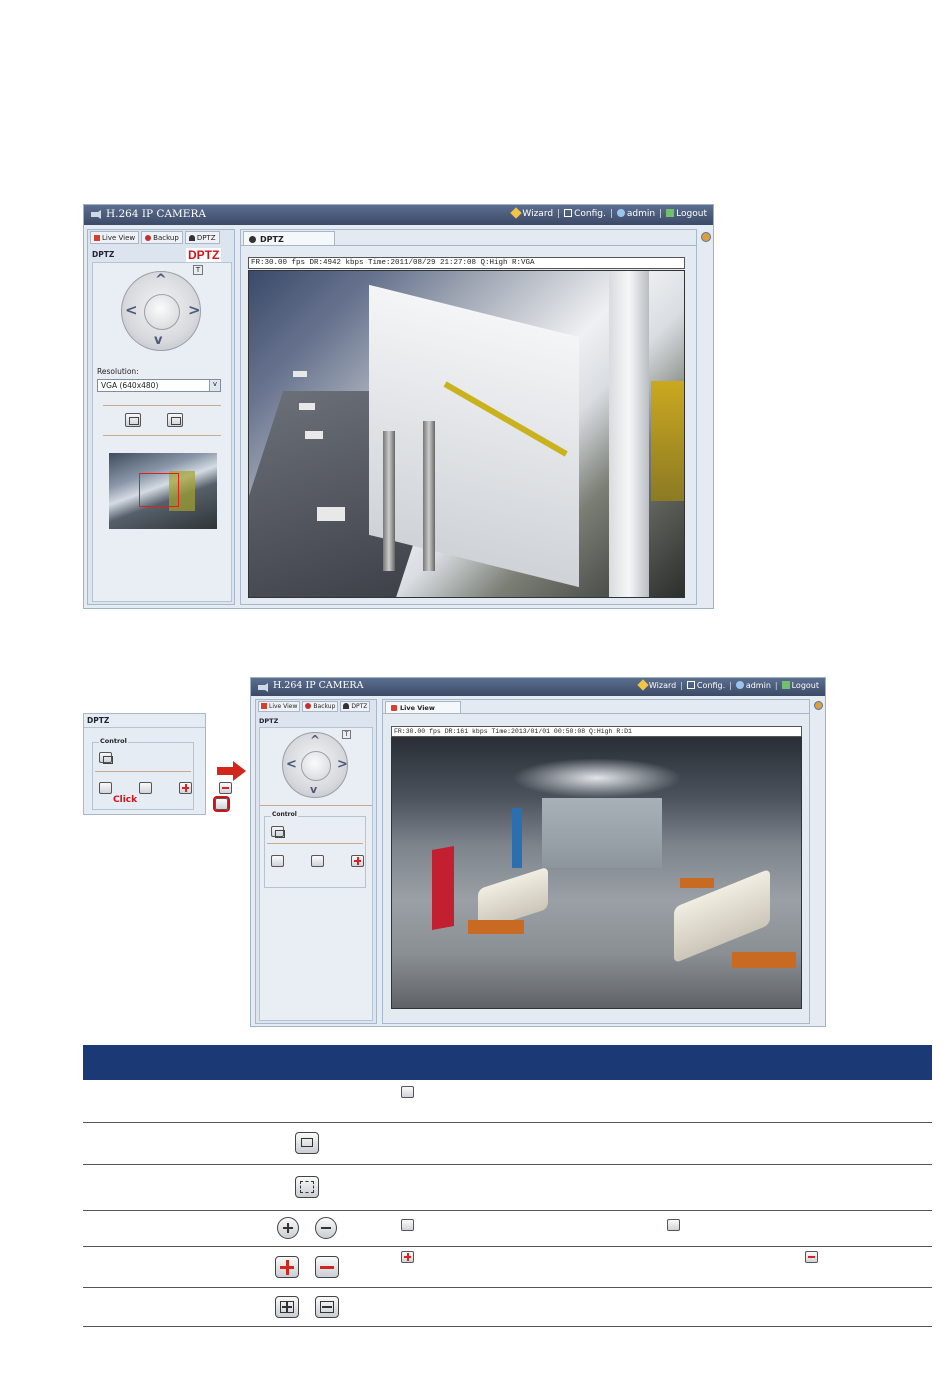 The height and width of the screenshot is (1380, 950). I want to click on zoom-region-box, so click(159, 490).